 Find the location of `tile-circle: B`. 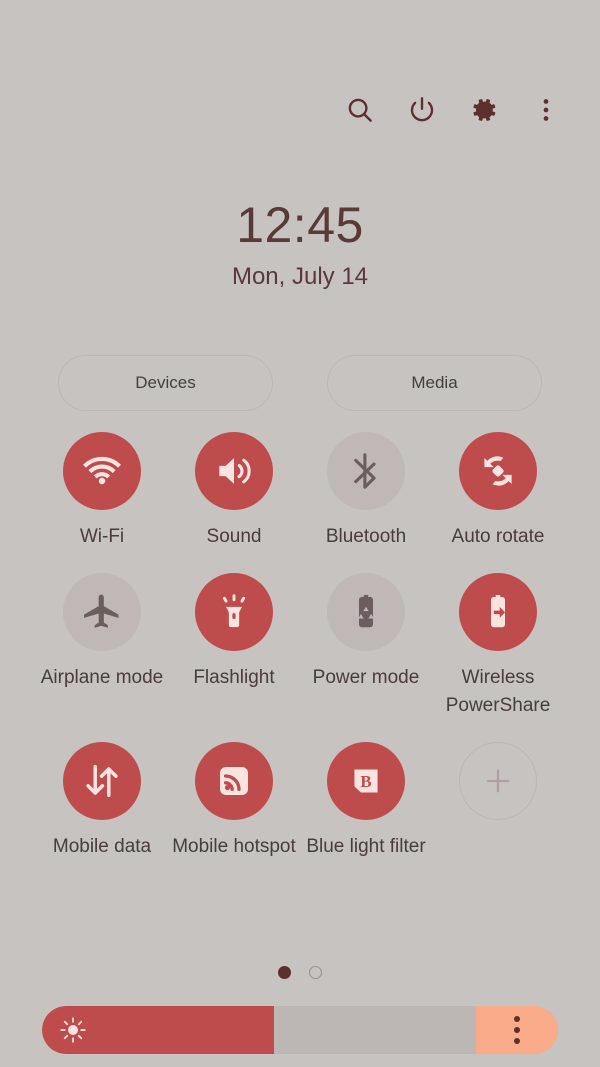

tile-circle: B is located at coordinates (366, 781).